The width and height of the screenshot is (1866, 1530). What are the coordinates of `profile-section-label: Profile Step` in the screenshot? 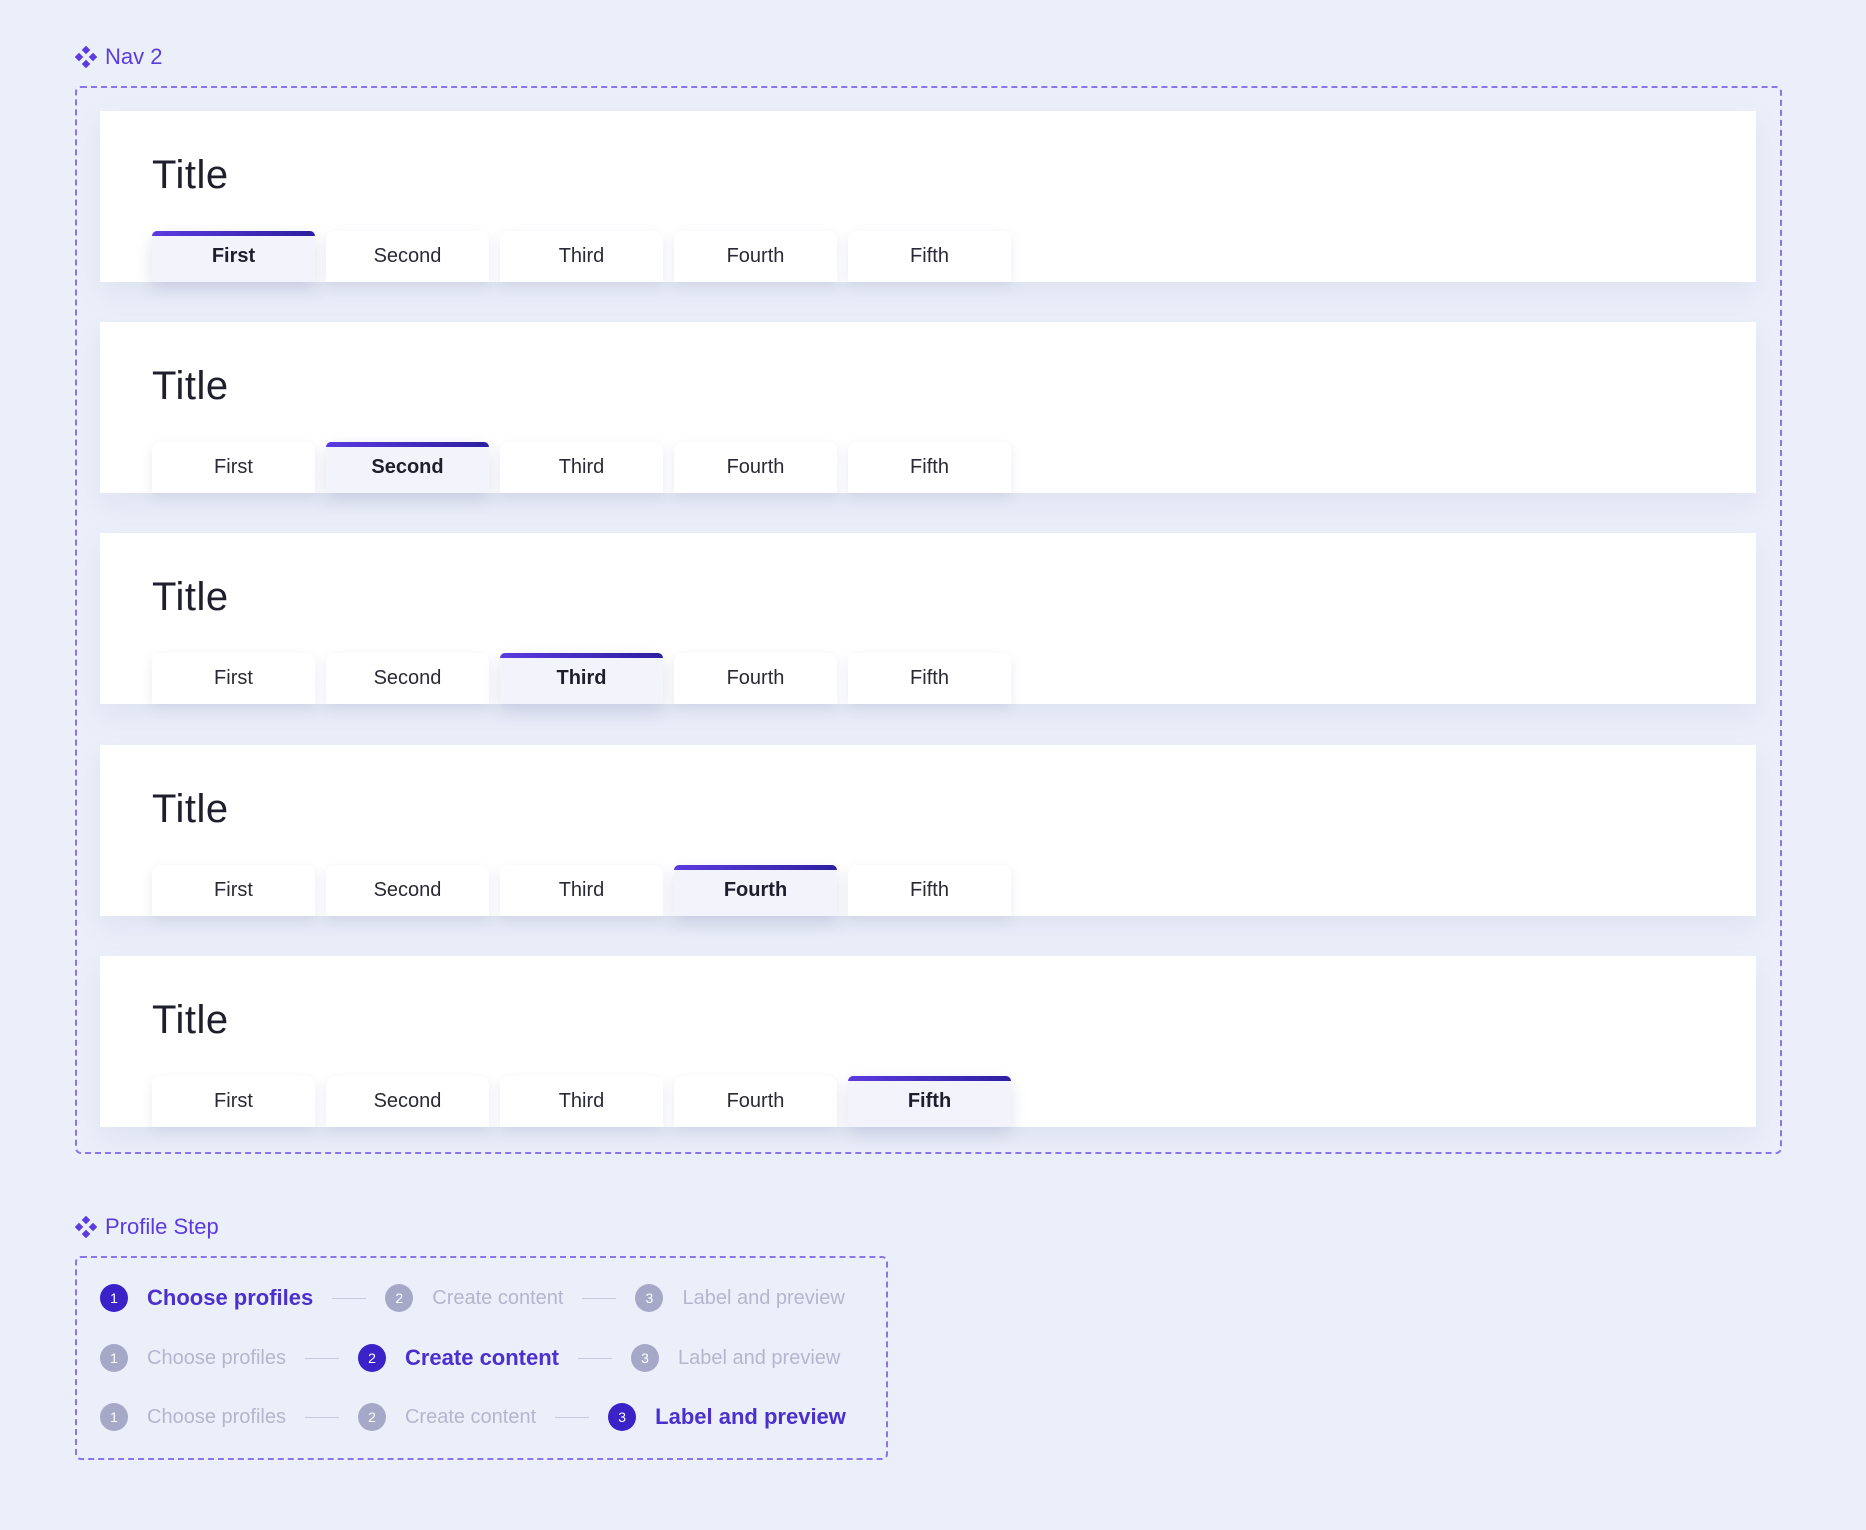 It's located at (147, 1227).